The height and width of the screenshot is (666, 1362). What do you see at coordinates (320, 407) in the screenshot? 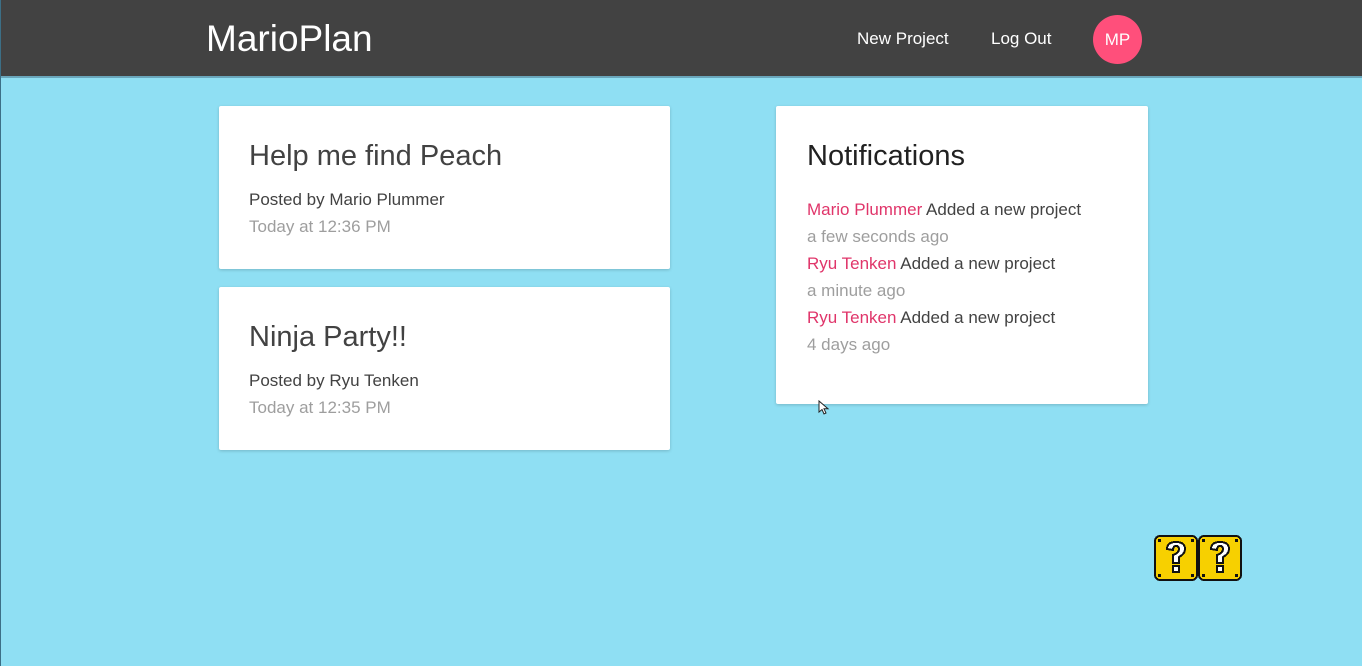
I see `project-time: Today at 12:35 PM` at bounding box center [320, 407].